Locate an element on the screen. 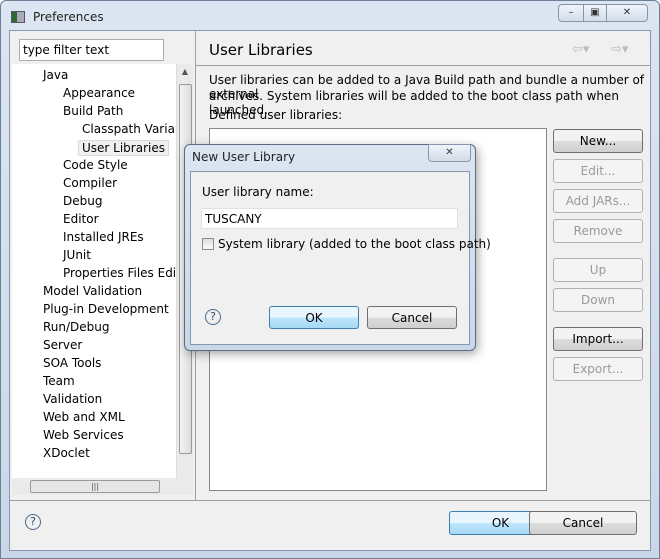 The width and height of the screenshot is (660, 559). app-icon is located at coordinates (18, 17).